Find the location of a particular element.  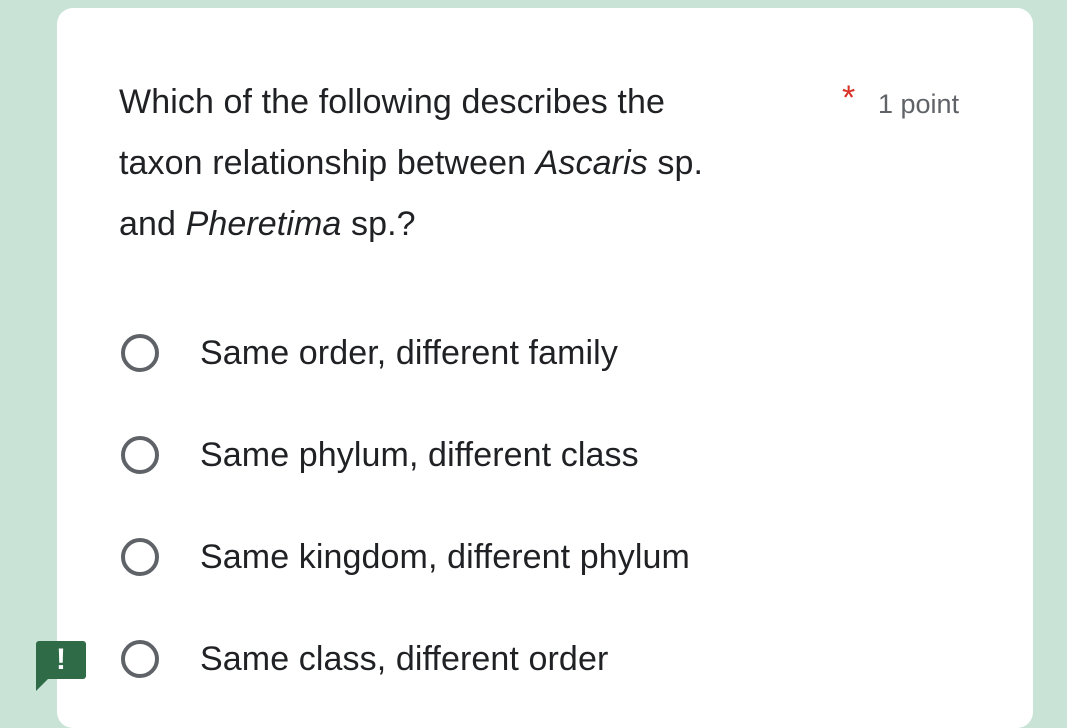

option-label: Same phylum, different class is located at coordinates (419, 454).